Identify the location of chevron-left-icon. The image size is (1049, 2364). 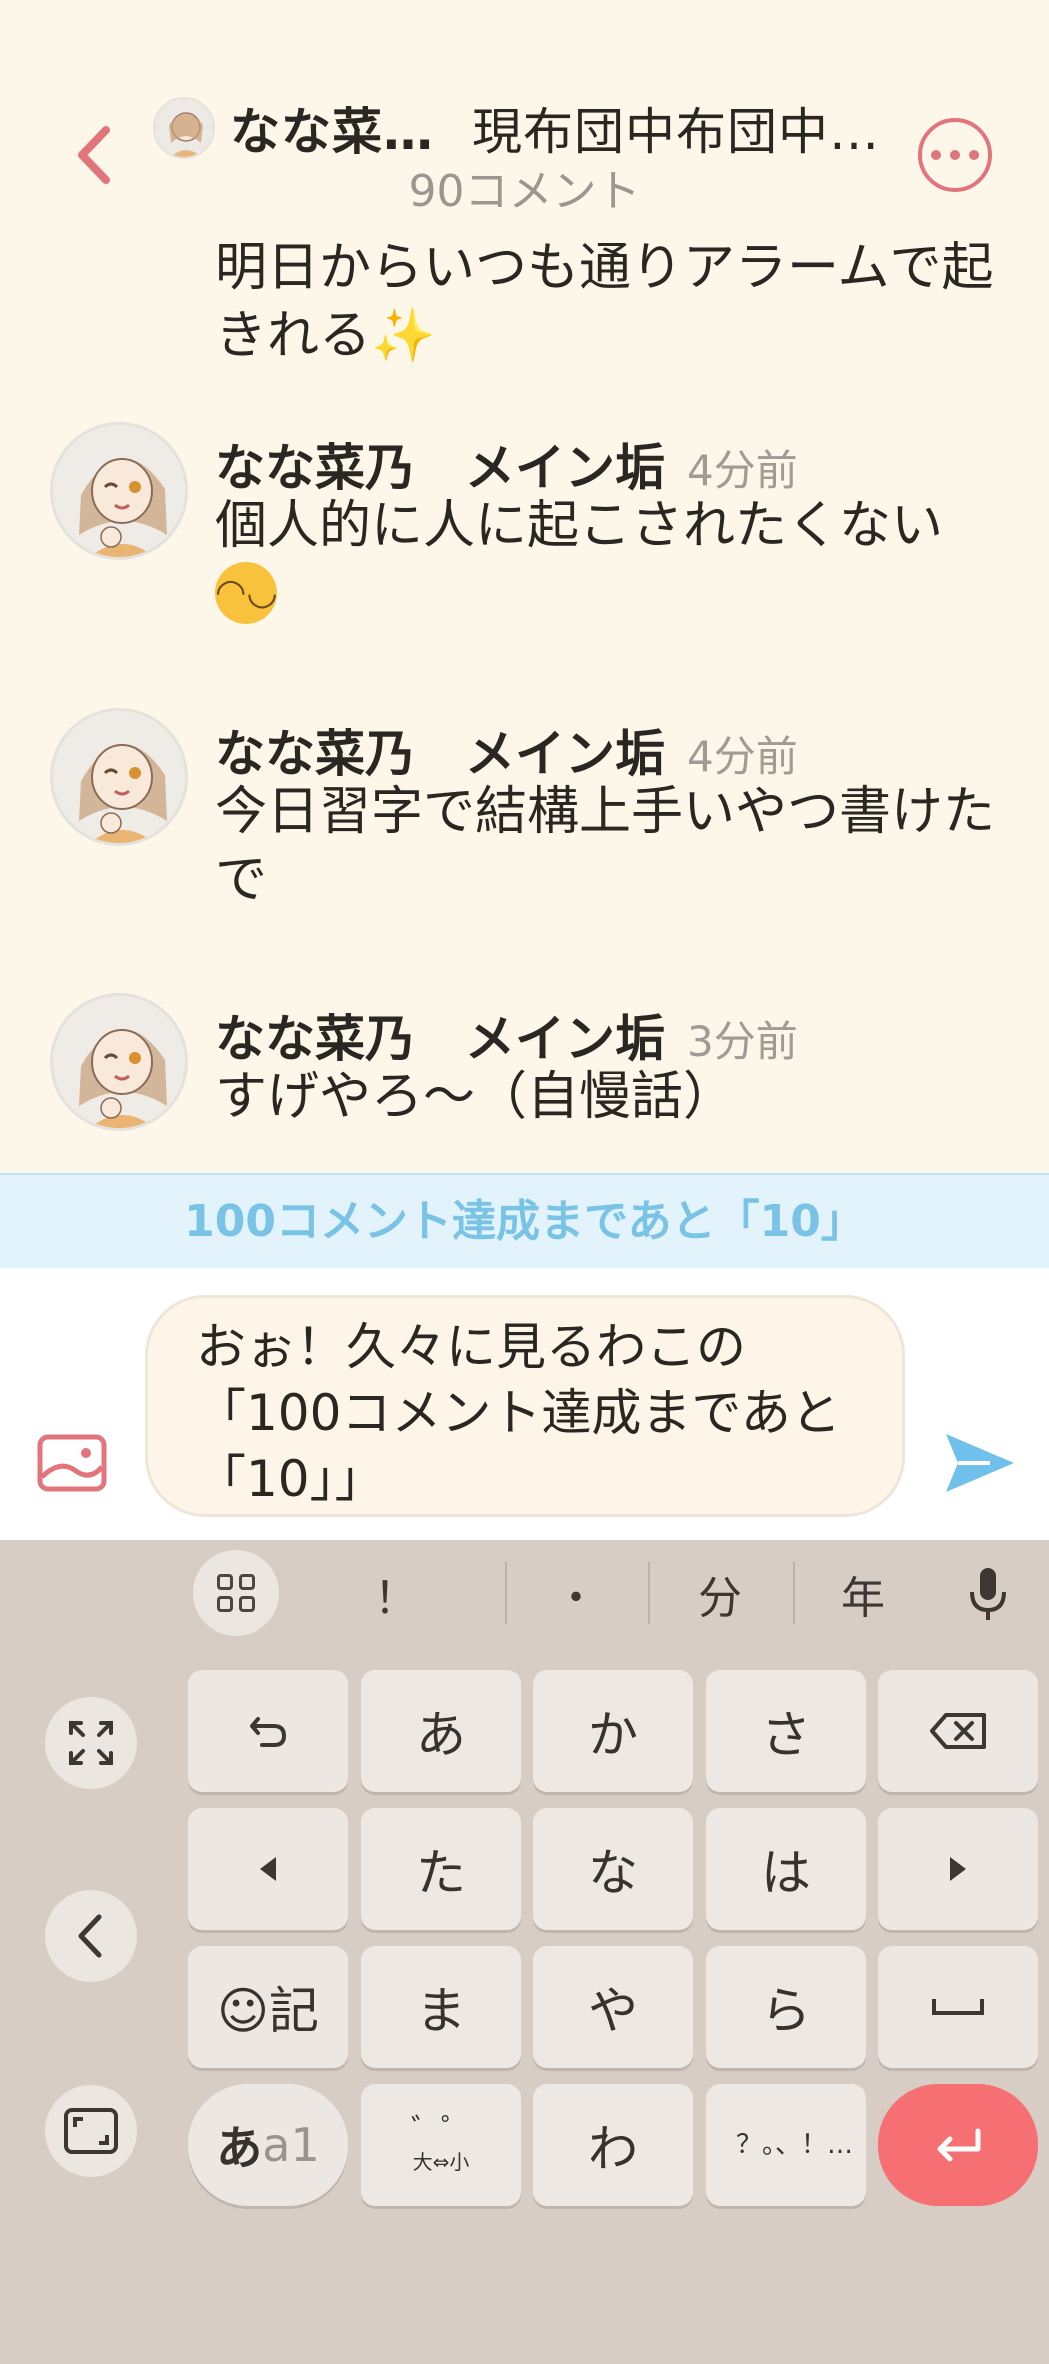
(90, 1936).